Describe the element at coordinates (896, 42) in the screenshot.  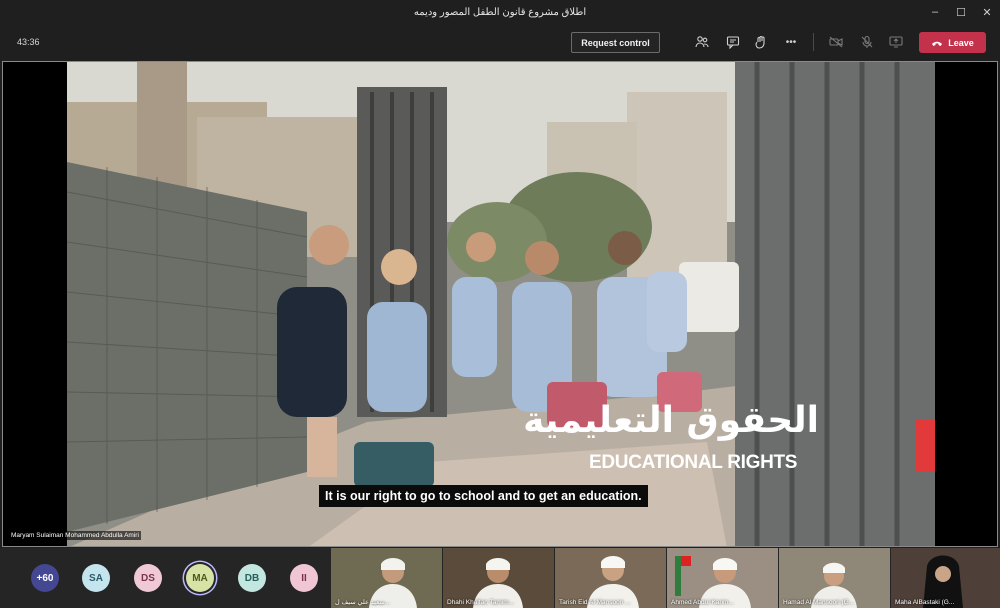
I see `share-screen-icon` at that location.